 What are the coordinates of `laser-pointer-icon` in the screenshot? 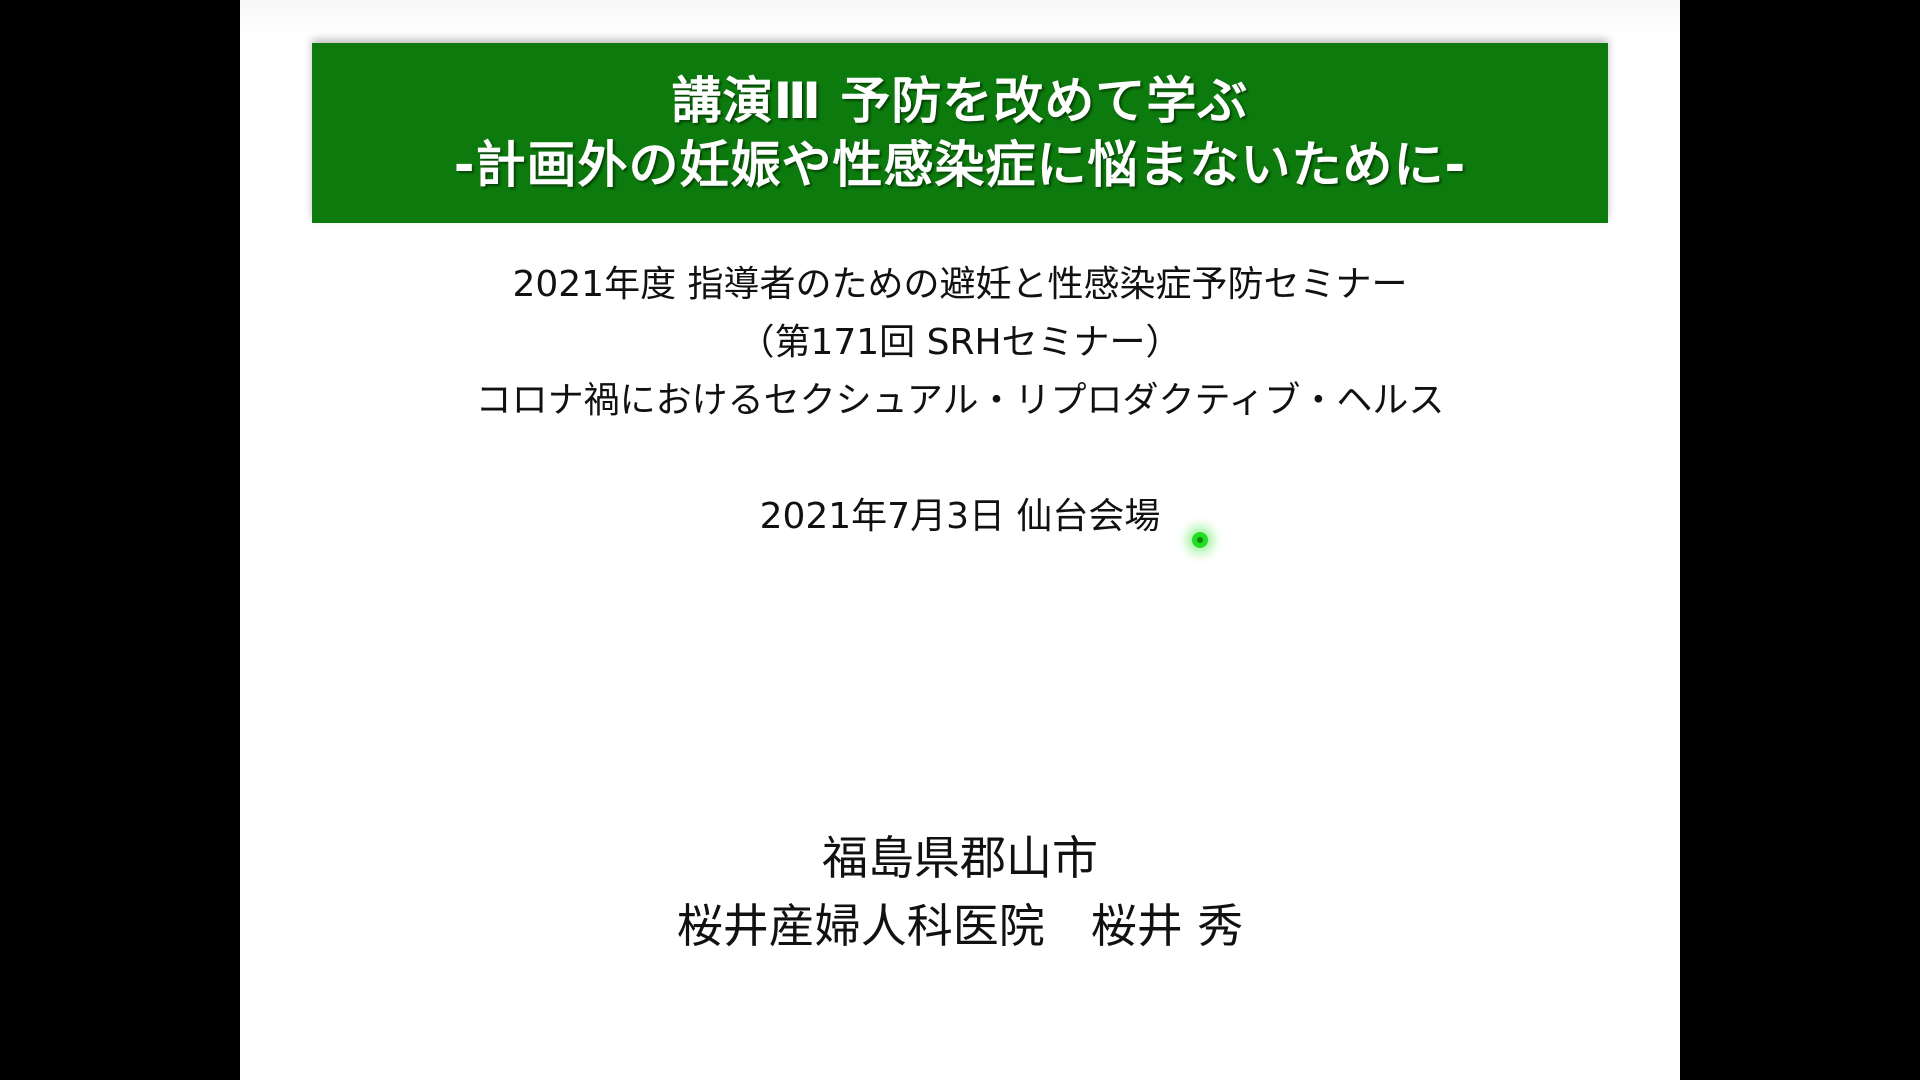 It's located at (1200, 540).